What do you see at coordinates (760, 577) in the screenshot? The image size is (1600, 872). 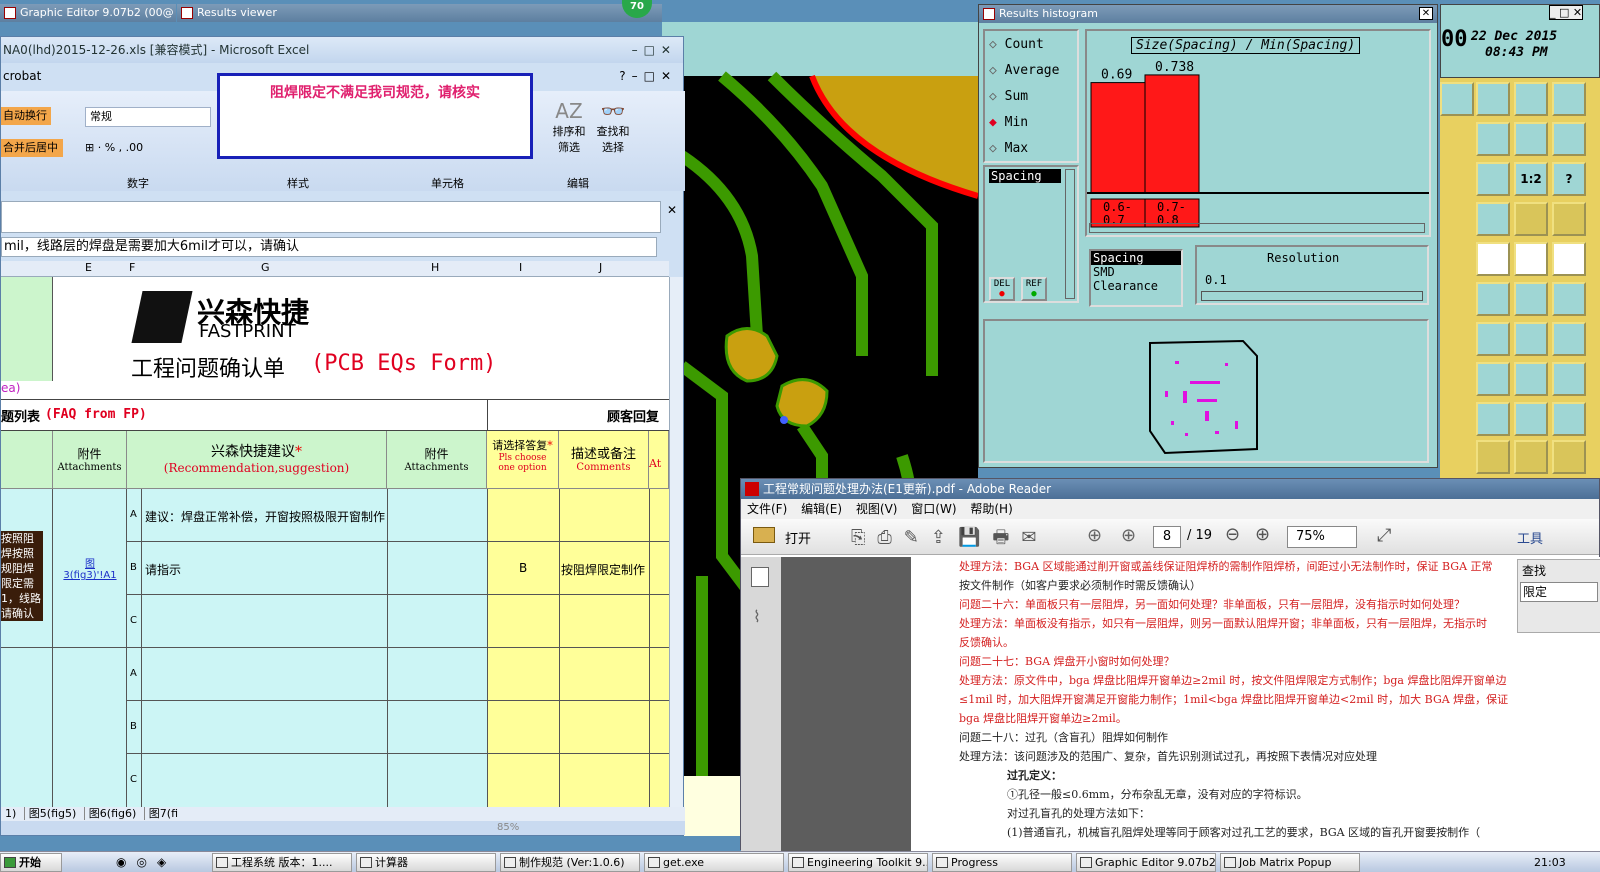 I see `pages-icon` at bounding box center [760, 577].